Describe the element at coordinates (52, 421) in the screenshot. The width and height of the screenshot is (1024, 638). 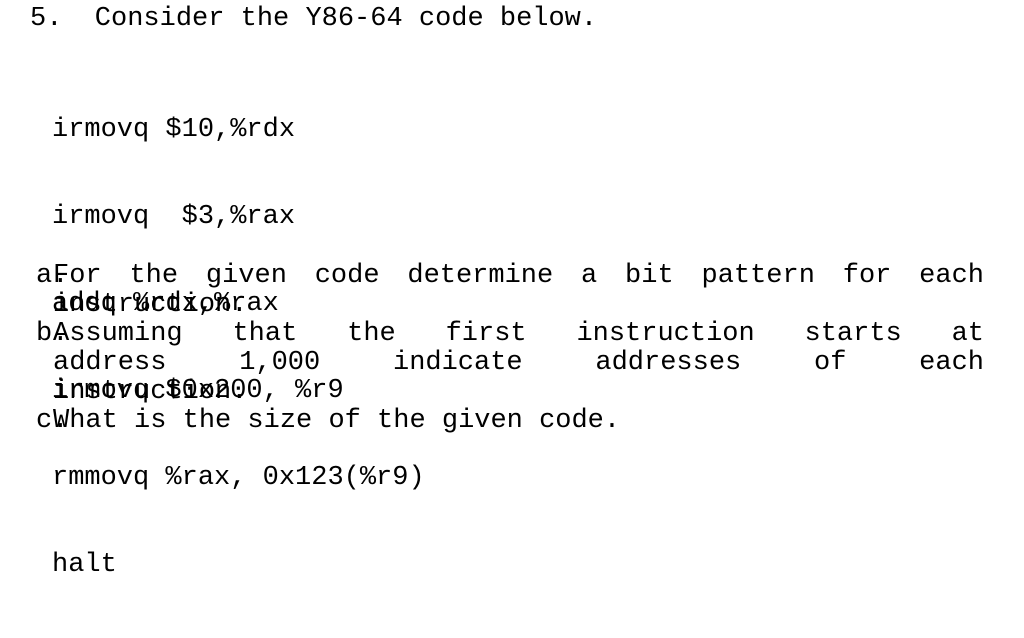
I see `list-marker: c.` at that location.